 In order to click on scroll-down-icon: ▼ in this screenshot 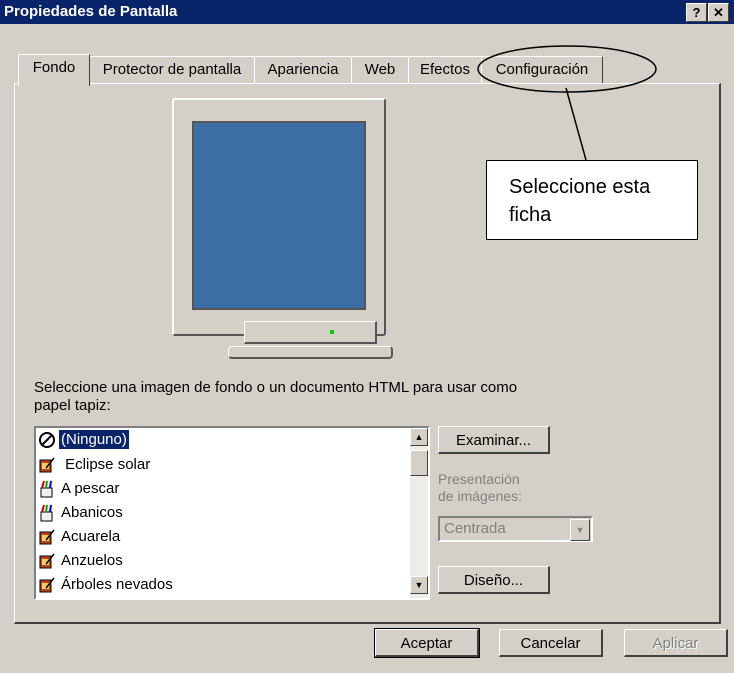, I will do `click(419, 585)`.